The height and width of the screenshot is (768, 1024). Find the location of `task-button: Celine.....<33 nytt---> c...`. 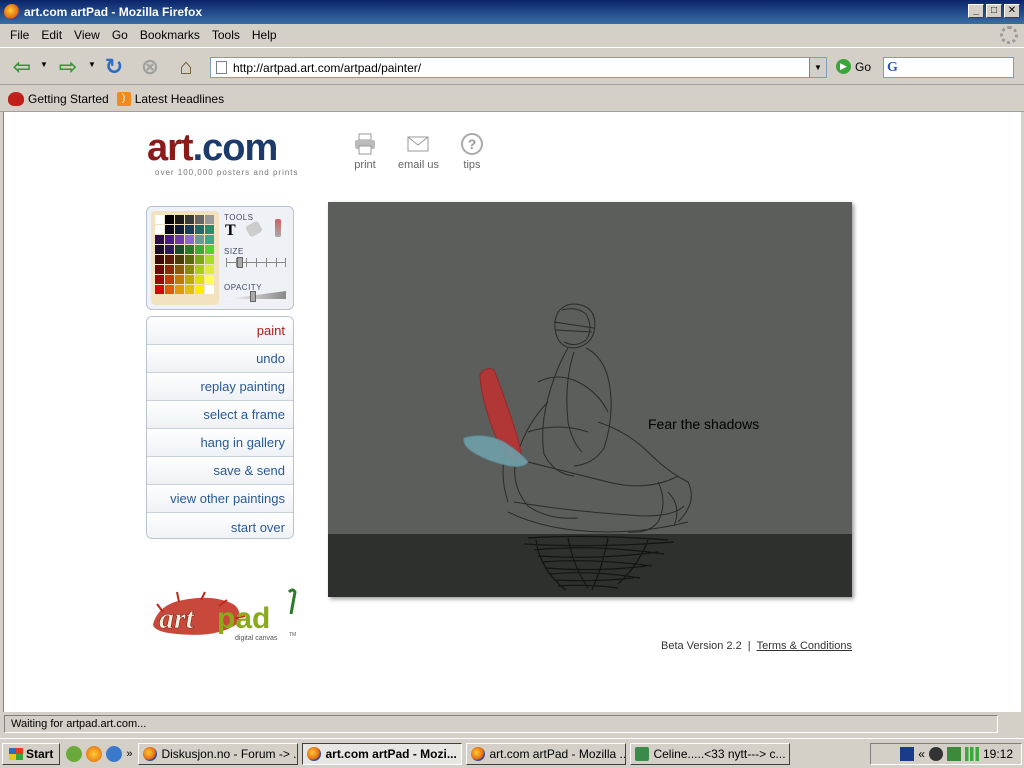

task-button: Celine.....<33 nytt---> c... is located at coordinates (710, 753).